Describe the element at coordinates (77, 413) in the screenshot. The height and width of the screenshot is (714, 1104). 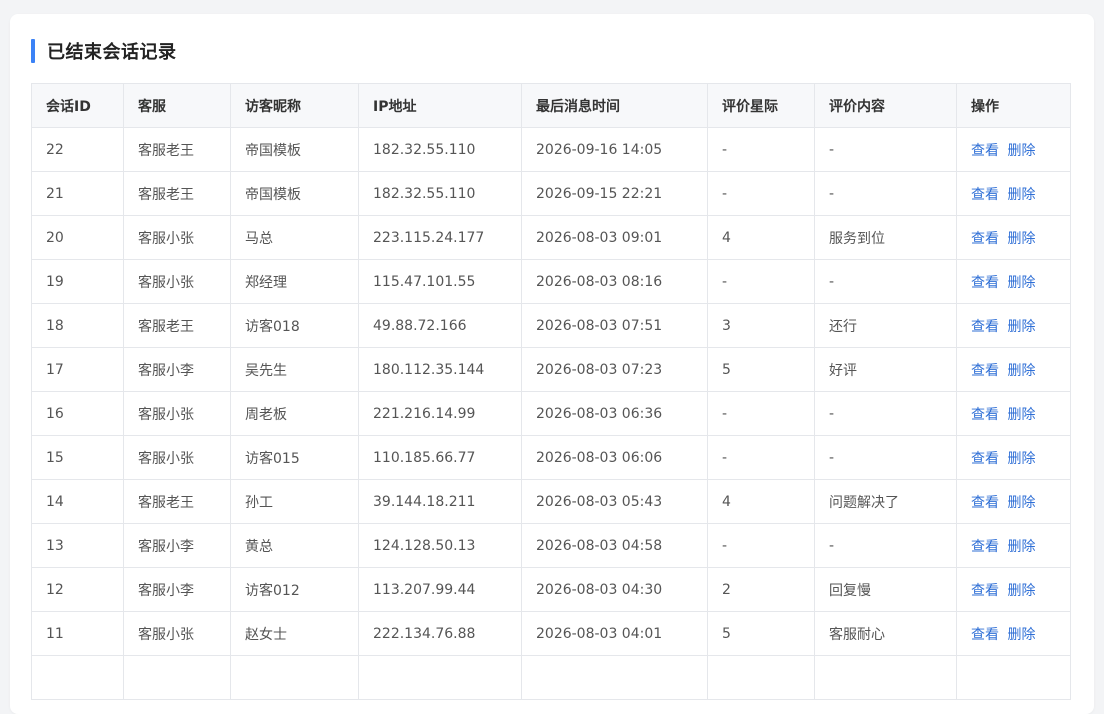
I see `cell-session-id: 16` at that location.